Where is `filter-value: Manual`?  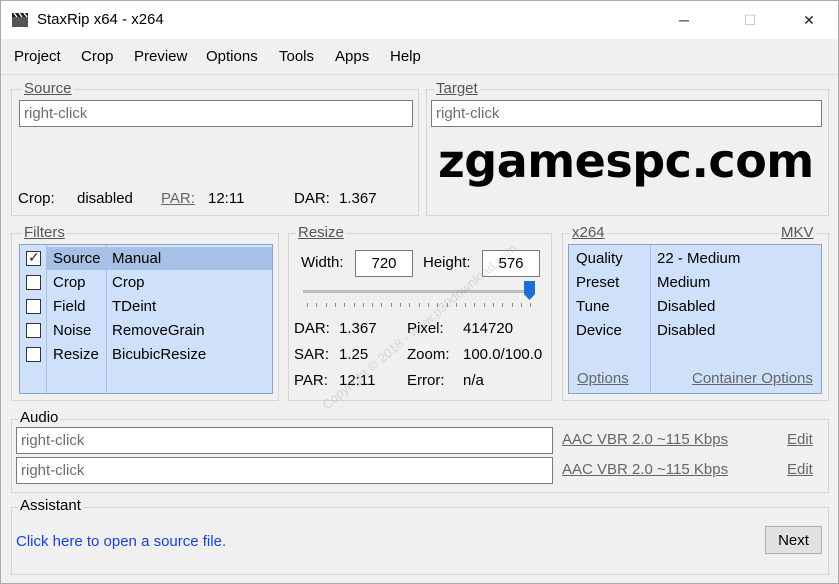 filter-value: Manual is located at coordinates (137, 258).